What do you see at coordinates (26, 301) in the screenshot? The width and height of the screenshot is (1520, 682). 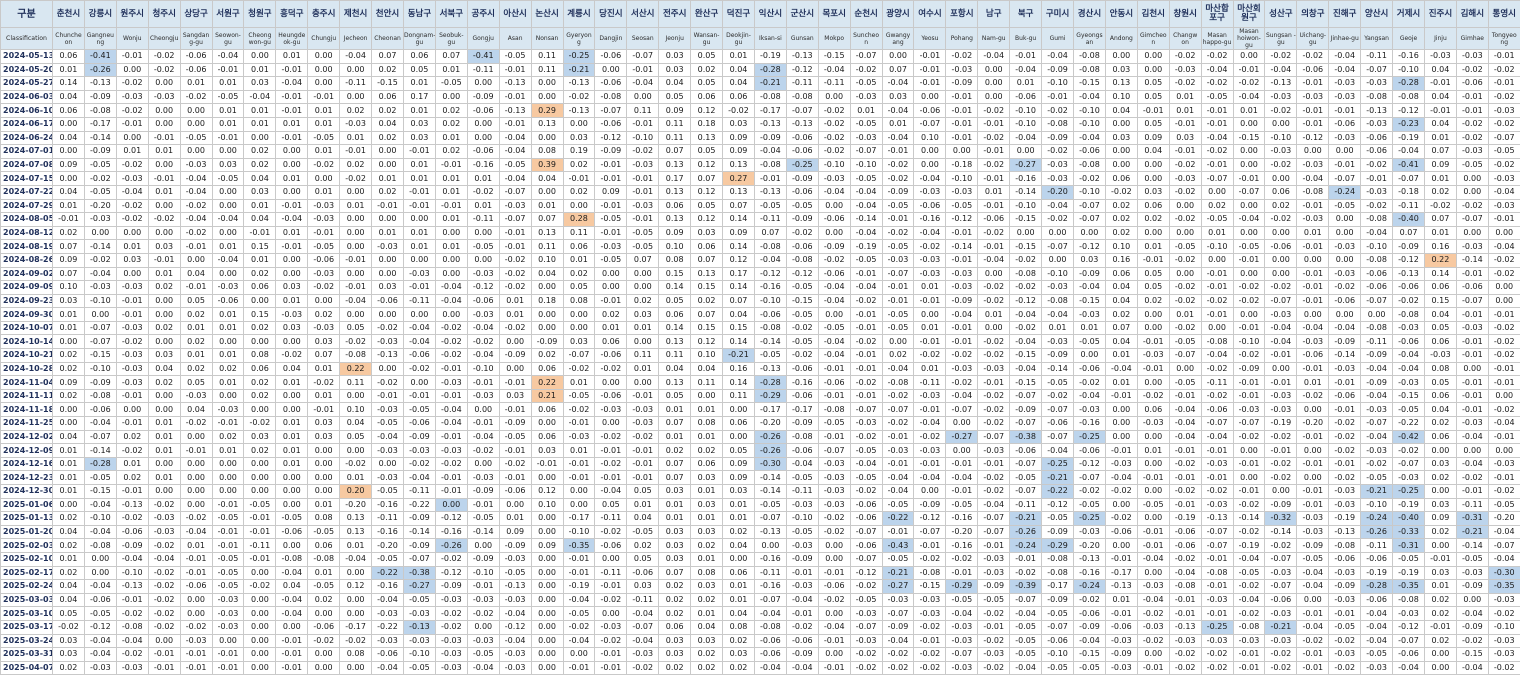 I see `row-date: 2024-09-23` at bounding box center [26, 301].